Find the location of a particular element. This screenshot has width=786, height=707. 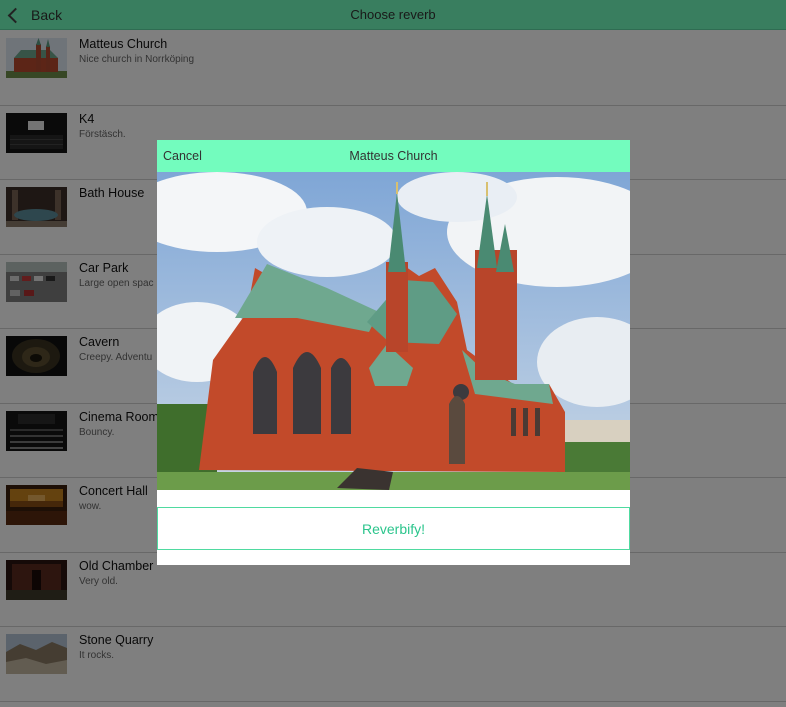

cancel-button: Cancel is located at coordinates (182, 156).